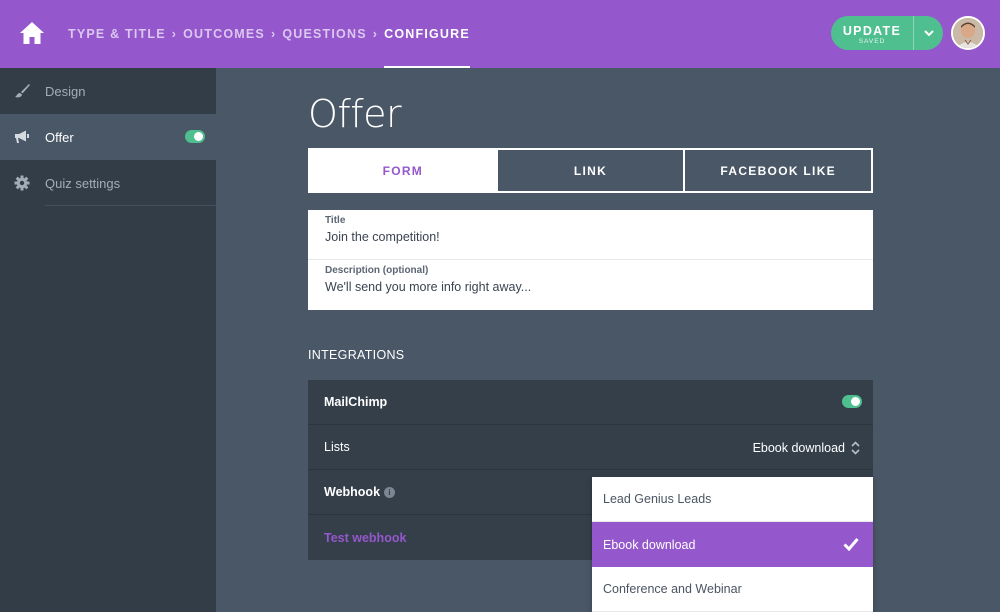  I want to click on lists-label: Lists, so click(337, 447).